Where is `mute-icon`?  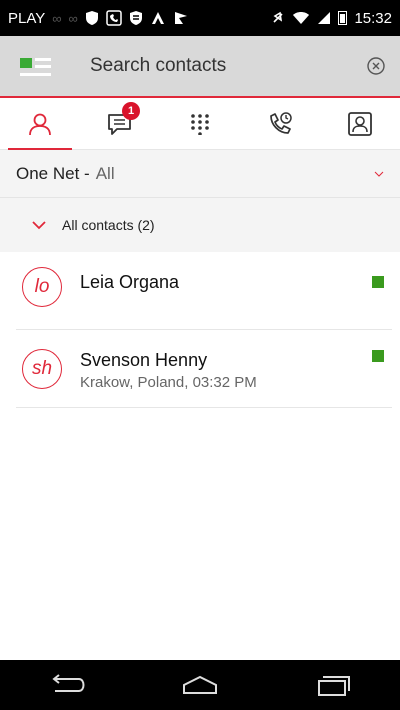
mute-icon is located at coordinates (278, 17).